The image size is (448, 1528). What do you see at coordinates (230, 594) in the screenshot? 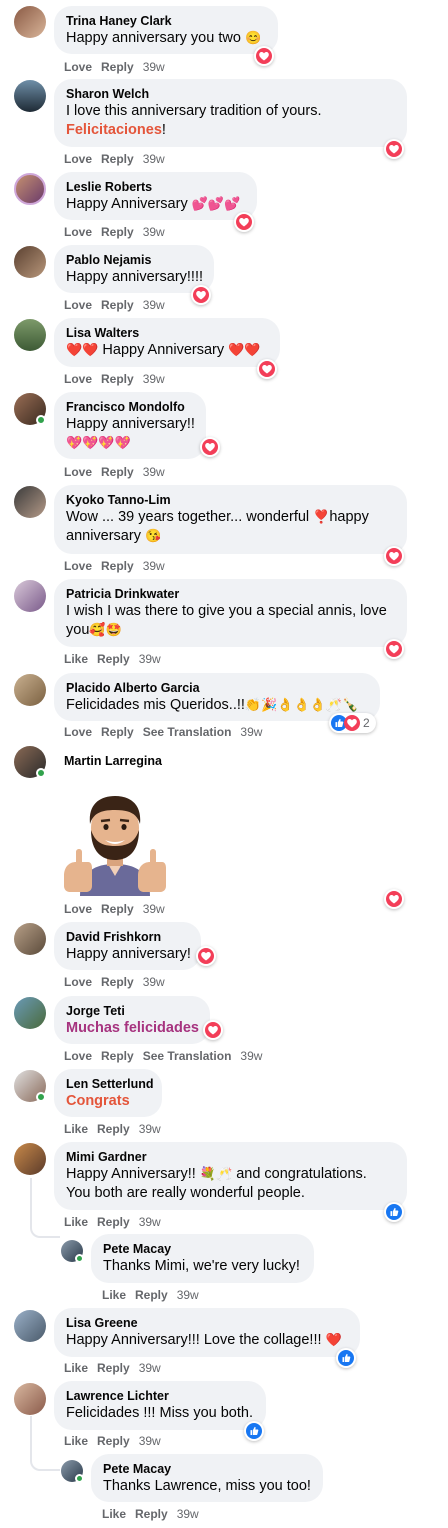
I see `commenter-name: Patricia Drinkwater` at bounding box center [230, 594].